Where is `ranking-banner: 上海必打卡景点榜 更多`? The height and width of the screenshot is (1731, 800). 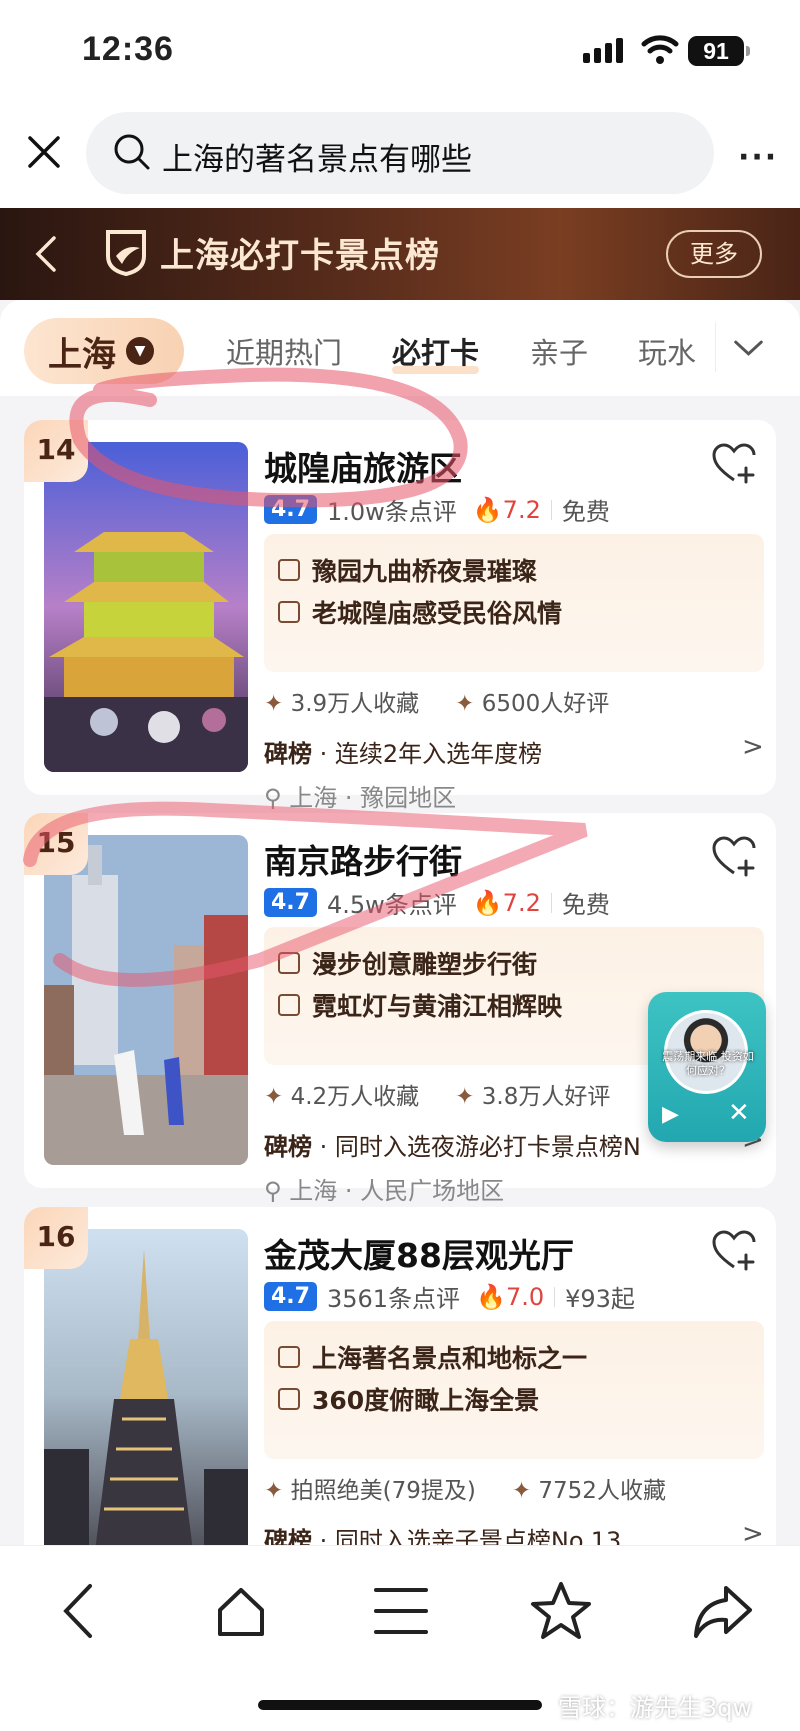 ranking-banner: 上海必打卡景点榜 更多 is located at coordinates (400, 254).